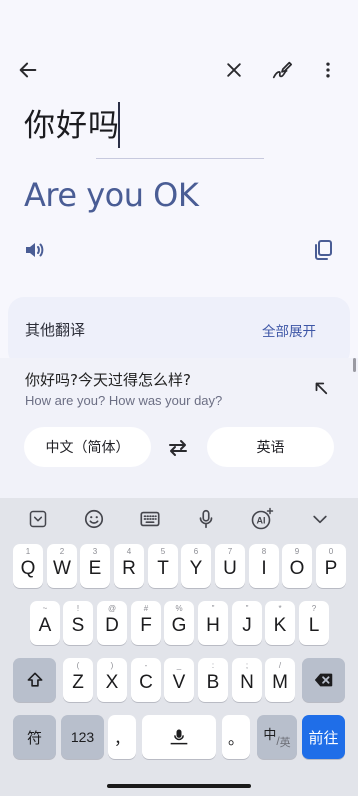 Image resolution: width=358 pixels, height=796 pixels. Describe the element at coordinates (282, 70) in the screenshot. I see `handwriting-button` at that location.